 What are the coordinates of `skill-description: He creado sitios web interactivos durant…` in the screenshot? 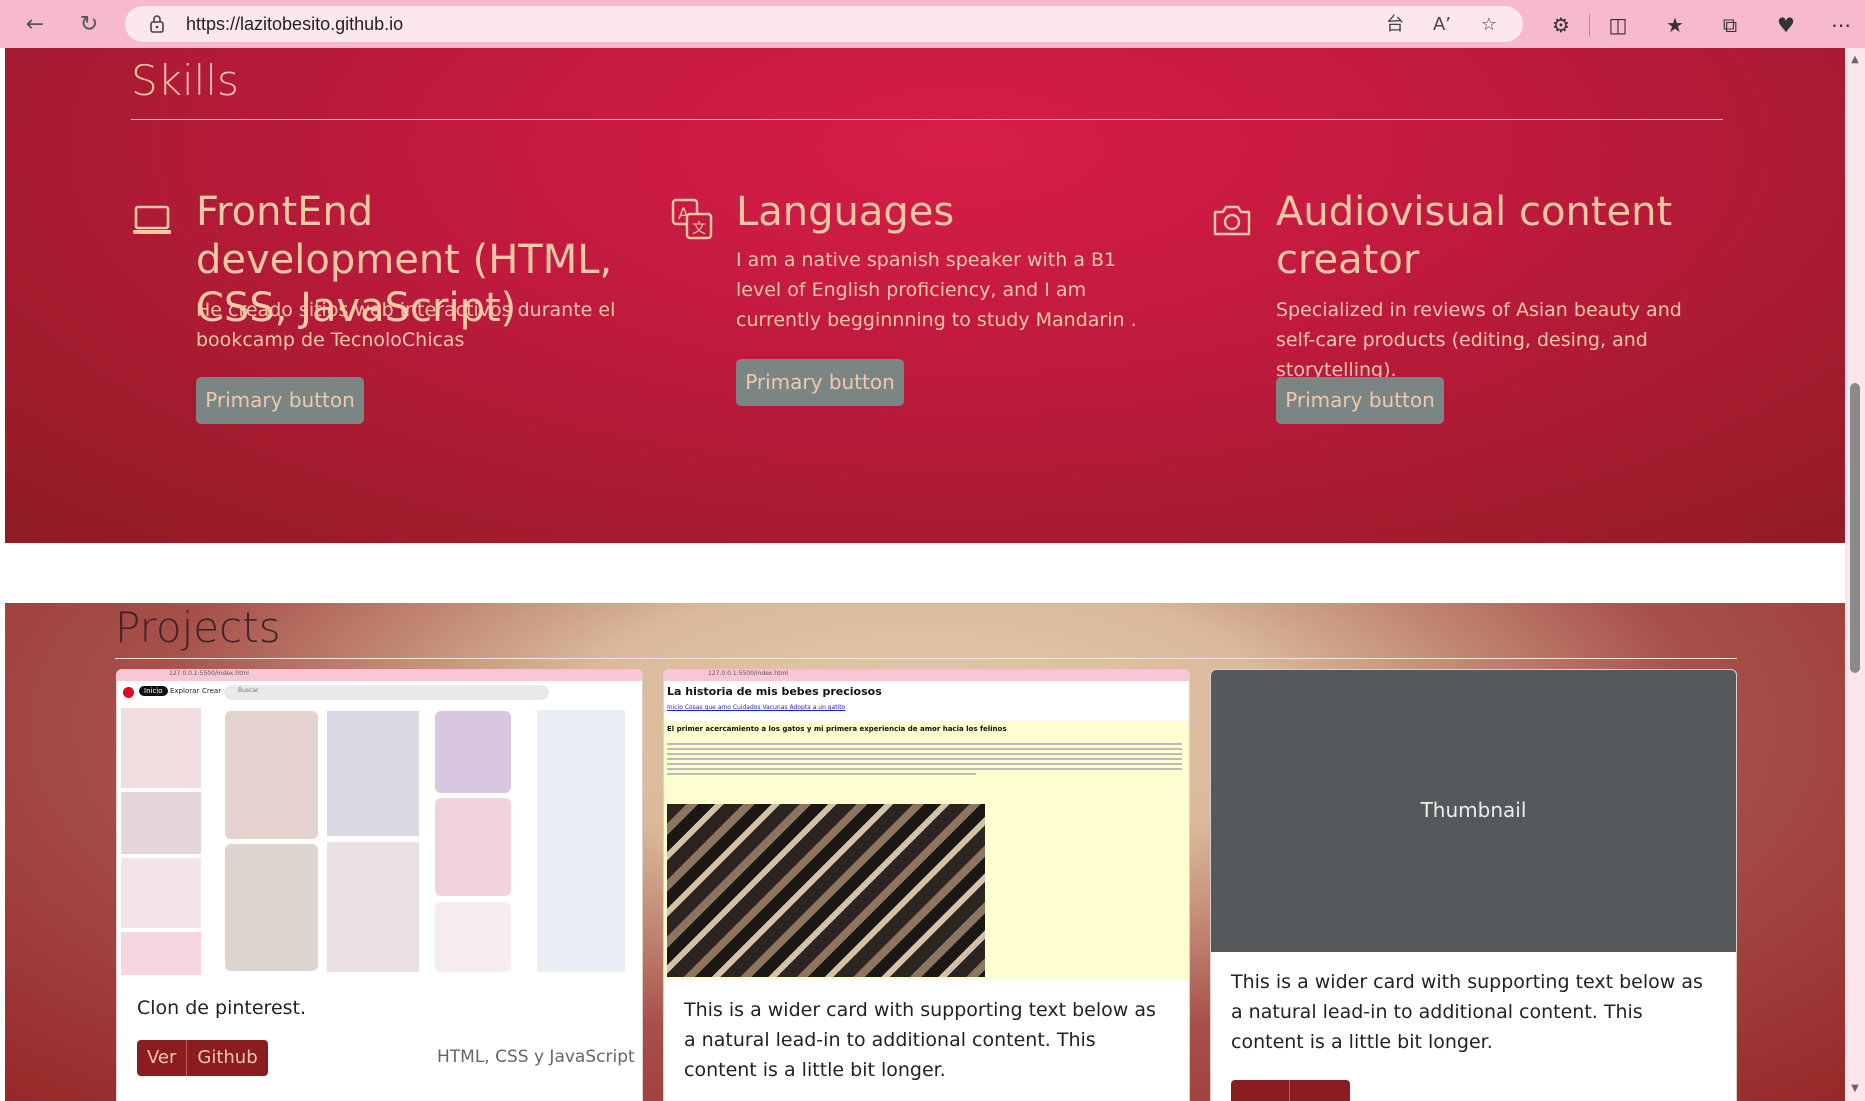 It's located at (406, 325).